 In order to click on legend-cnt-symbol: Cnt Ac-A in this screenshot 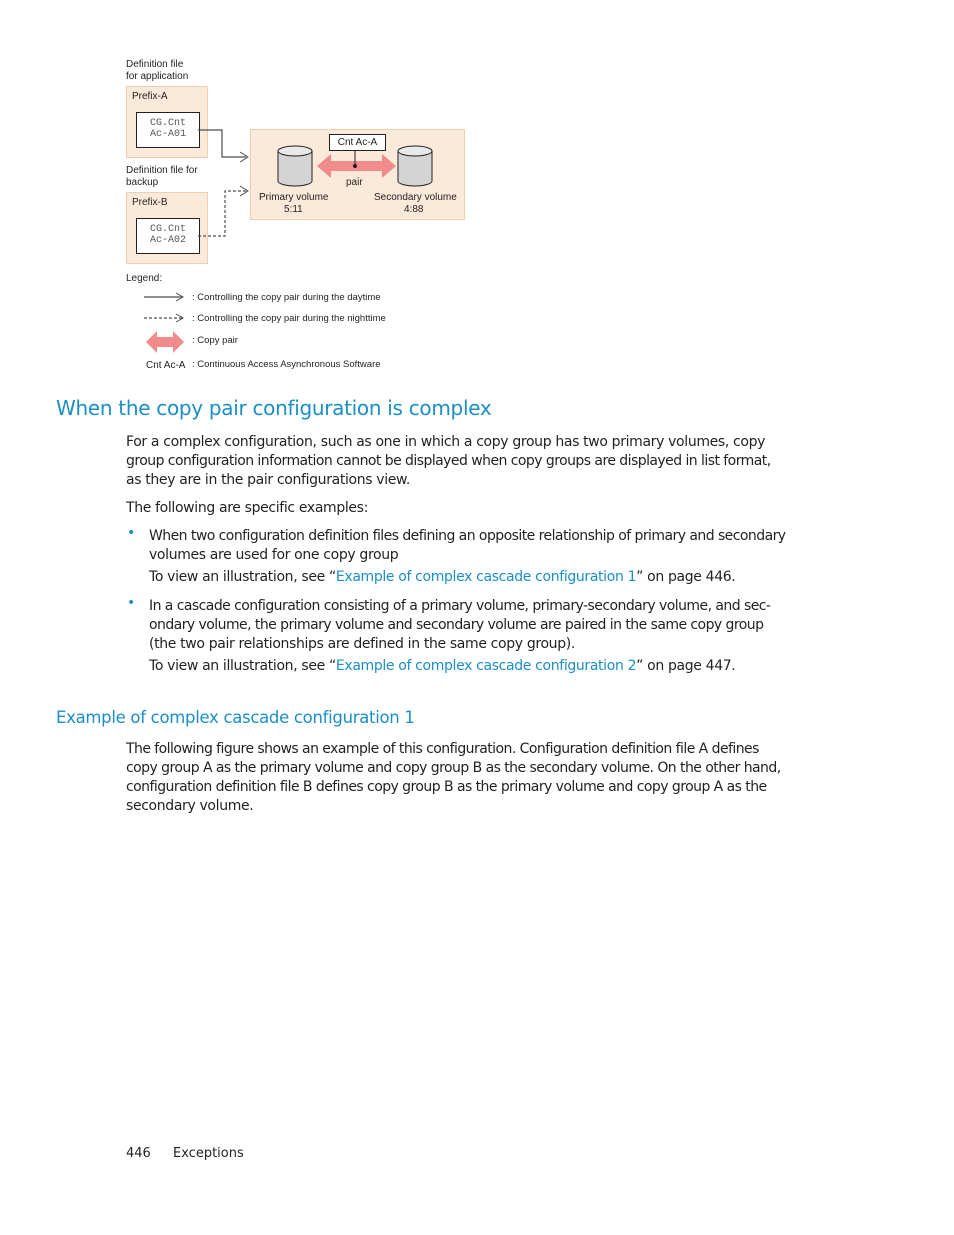, I will do `click(166, 365)`.